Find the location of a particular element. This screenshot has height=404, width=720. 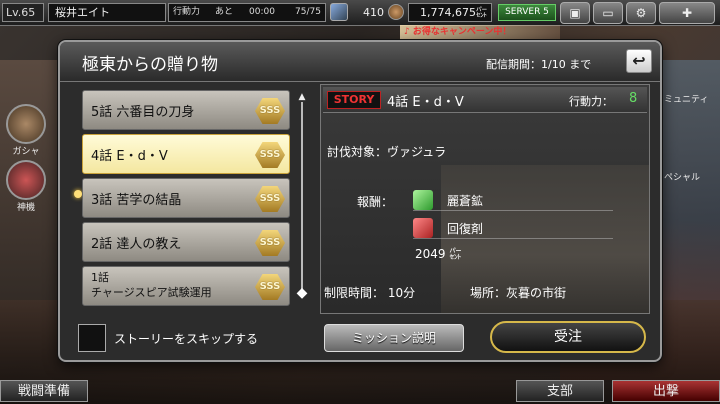

story-label: 3話 苦学の結晶 is located at coordinates (136, 200).